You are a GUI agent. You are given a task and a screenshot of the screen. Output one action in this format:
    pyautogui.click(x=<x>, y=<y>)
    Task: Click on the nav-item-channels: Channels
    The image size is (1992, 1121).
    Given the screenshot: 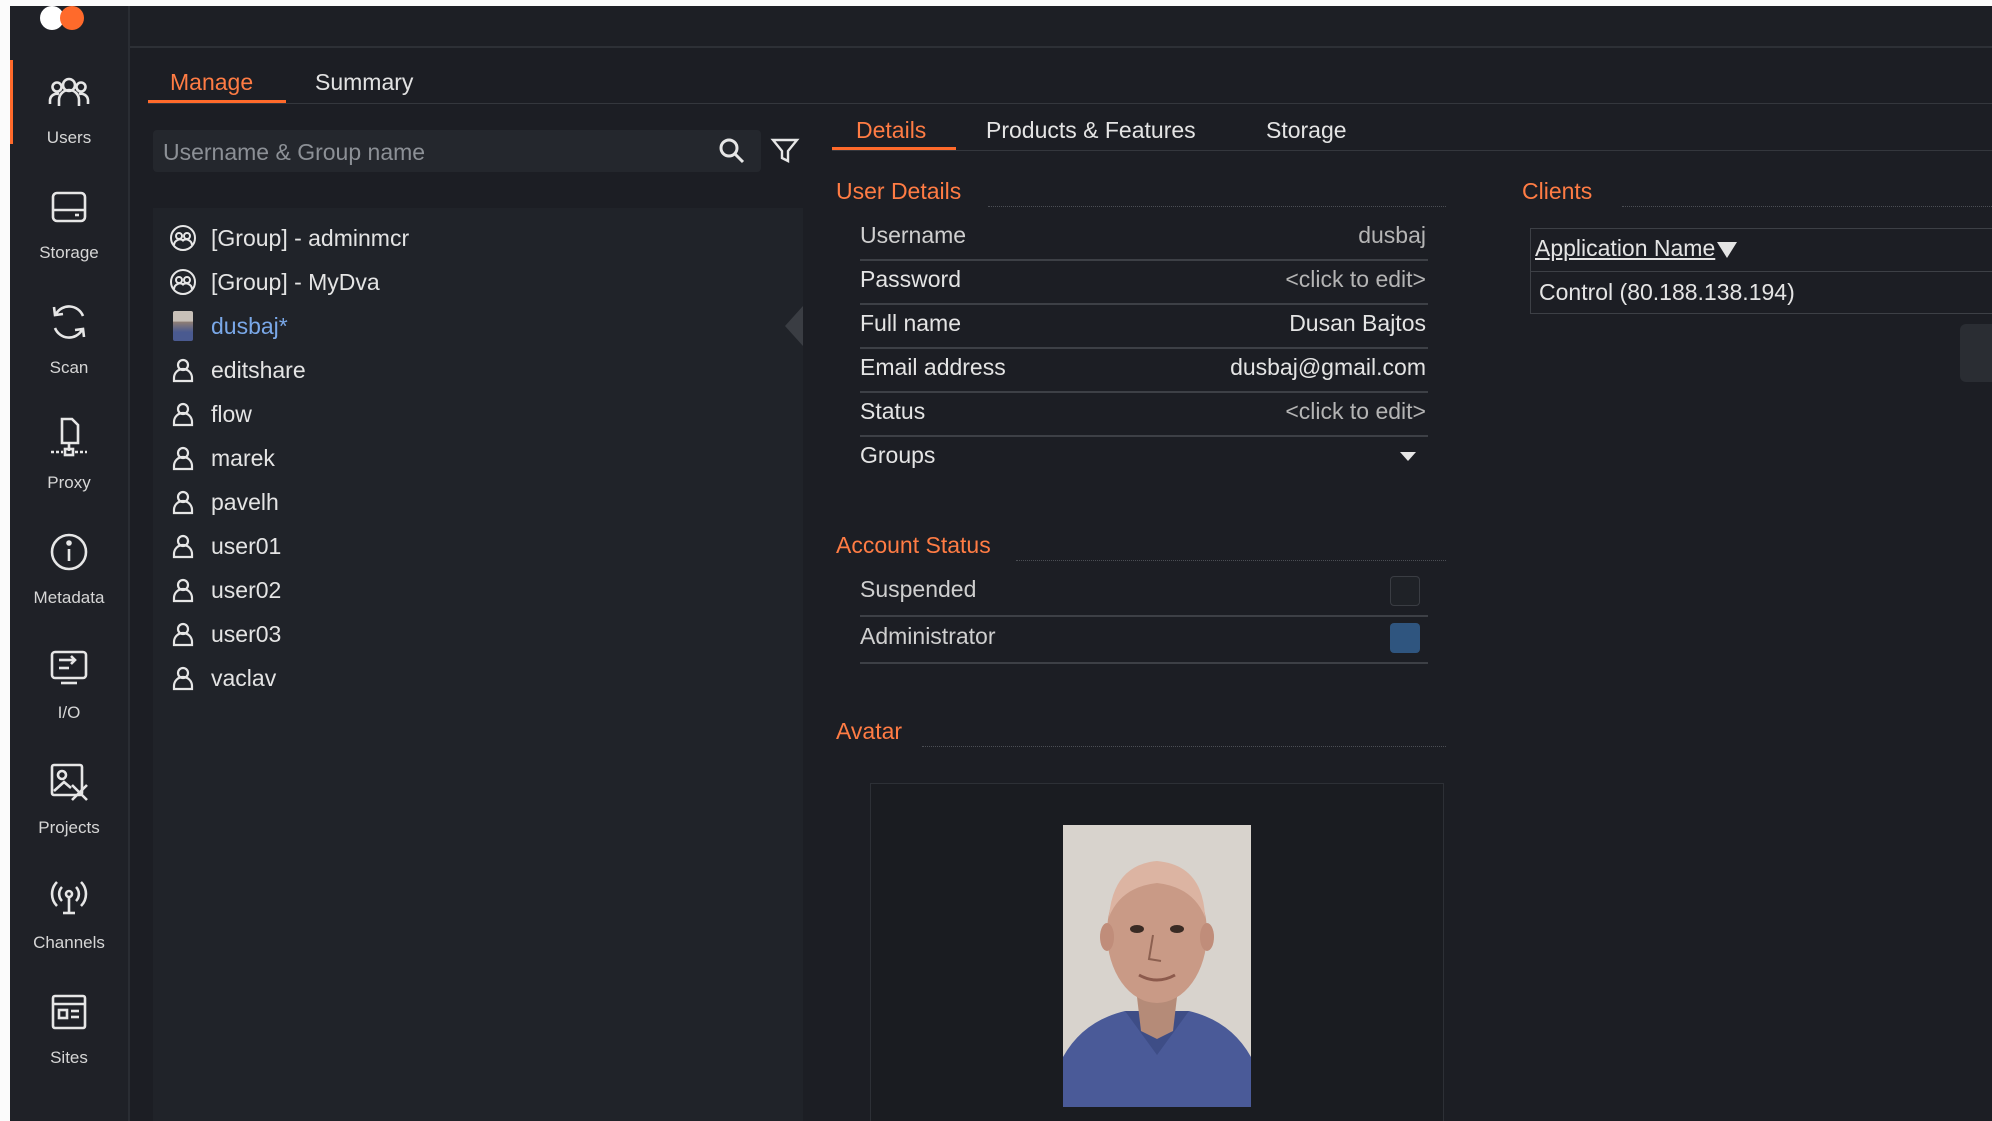 What is the action you would take?
    pyautogui.click(x=69, y=907)
    